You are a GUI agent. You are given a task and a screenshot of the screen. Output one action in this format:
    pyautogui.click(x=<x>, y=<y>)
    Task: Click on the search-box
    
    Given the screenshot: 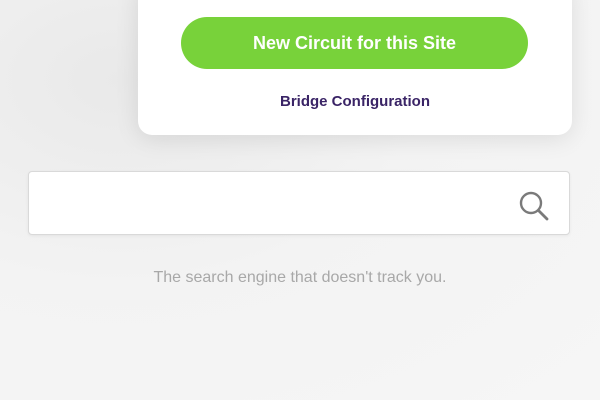 What is the action you would take?
    pyautogui.click(x=299, y=203)
    